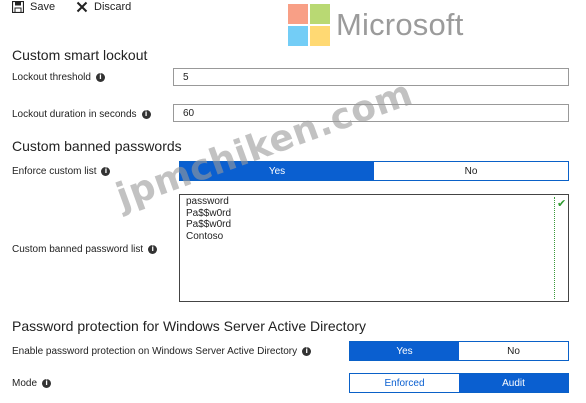 The image size is (586, 403). I want to click on microsoft-logo-text: Microsoft, so click(400, 24).